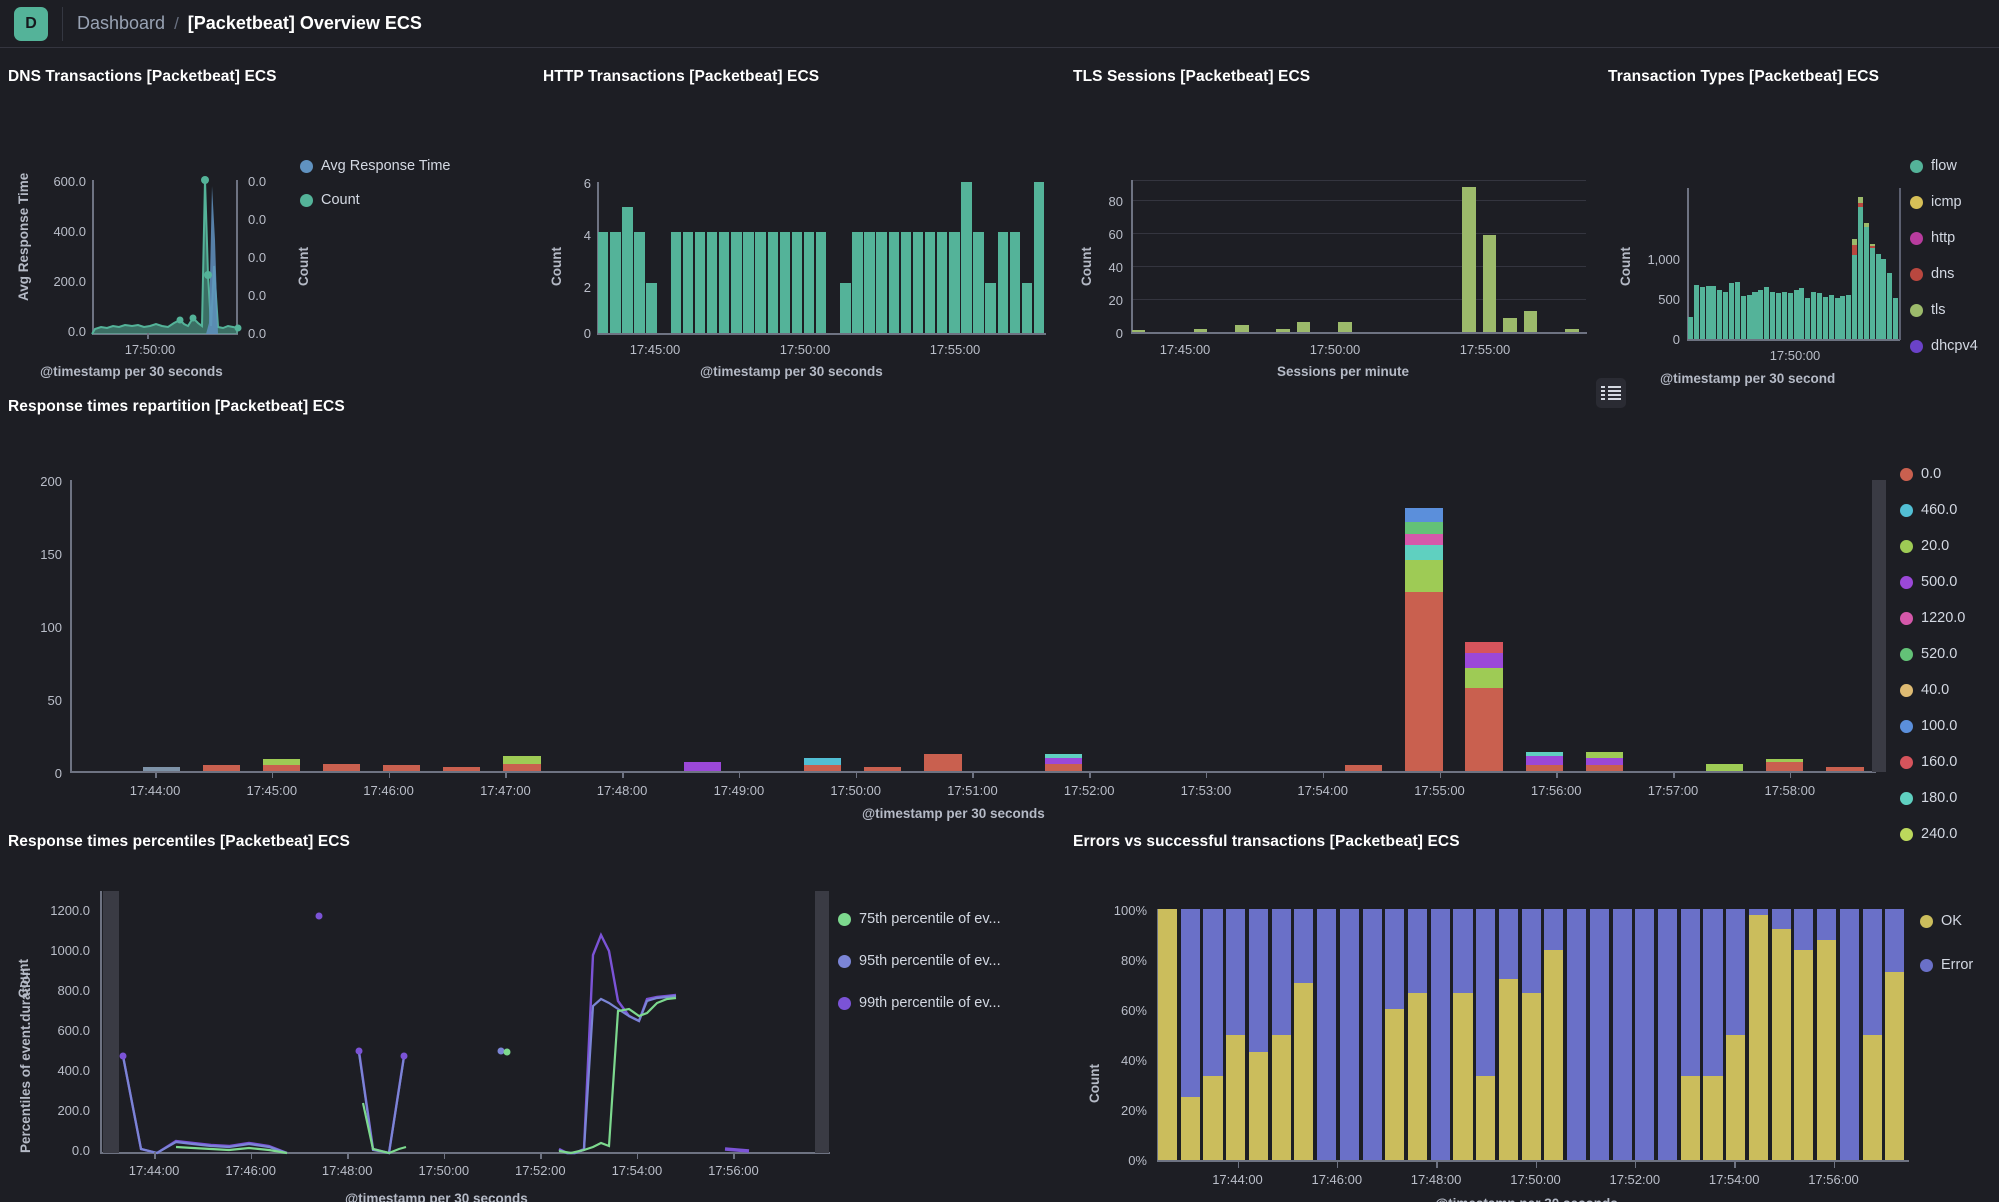  Describe the element at coordinates (1748, 378) in the screenshot. I see `axis-title-ttypes-x: @timestamp per 30 second` at that location.